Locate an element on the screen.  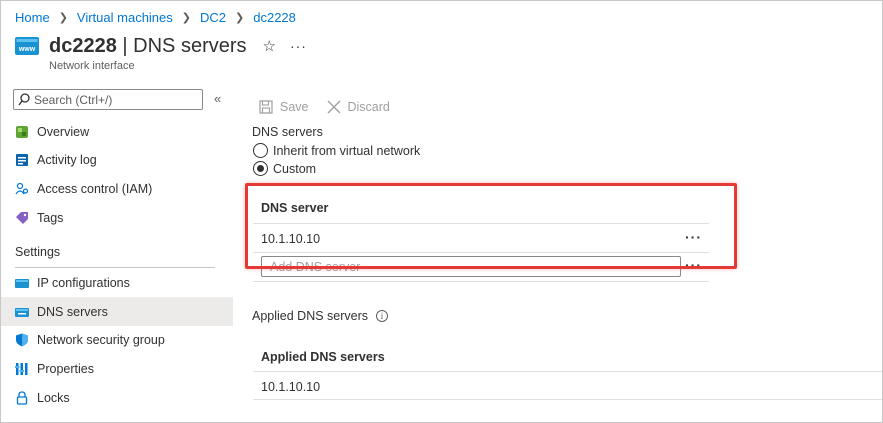
network-interface-icon: www is located at coordinates (27, 46).